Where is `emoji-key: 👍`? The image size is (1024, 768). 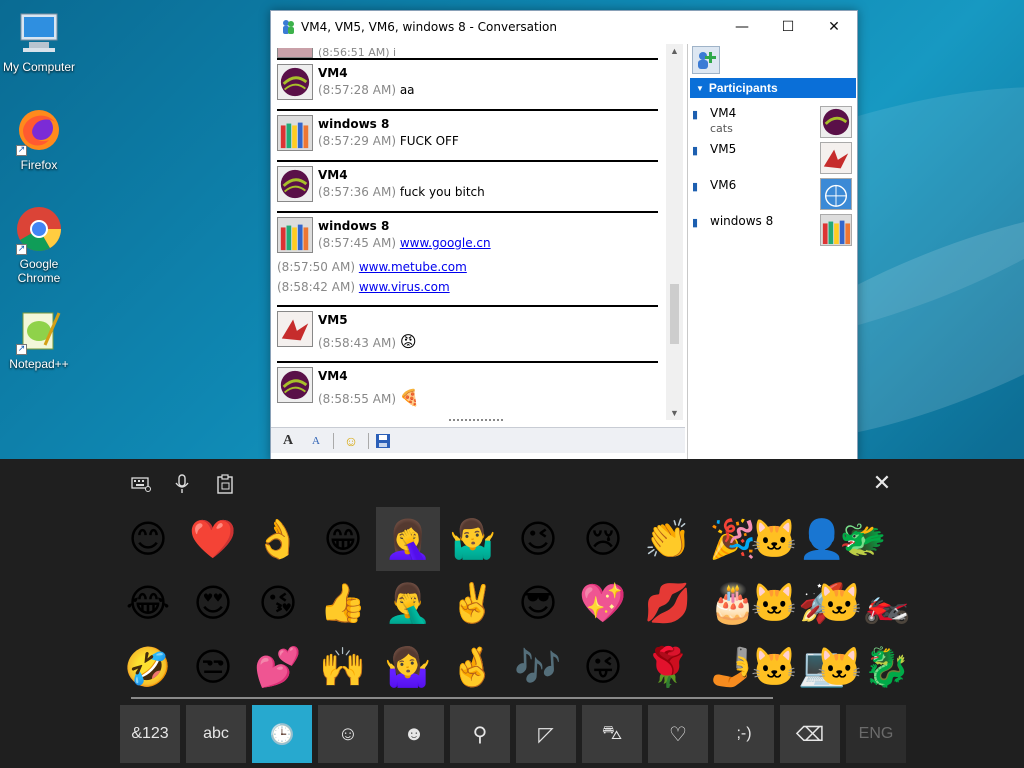
emoji-key: 👍 is located at coordinates (343, 603).